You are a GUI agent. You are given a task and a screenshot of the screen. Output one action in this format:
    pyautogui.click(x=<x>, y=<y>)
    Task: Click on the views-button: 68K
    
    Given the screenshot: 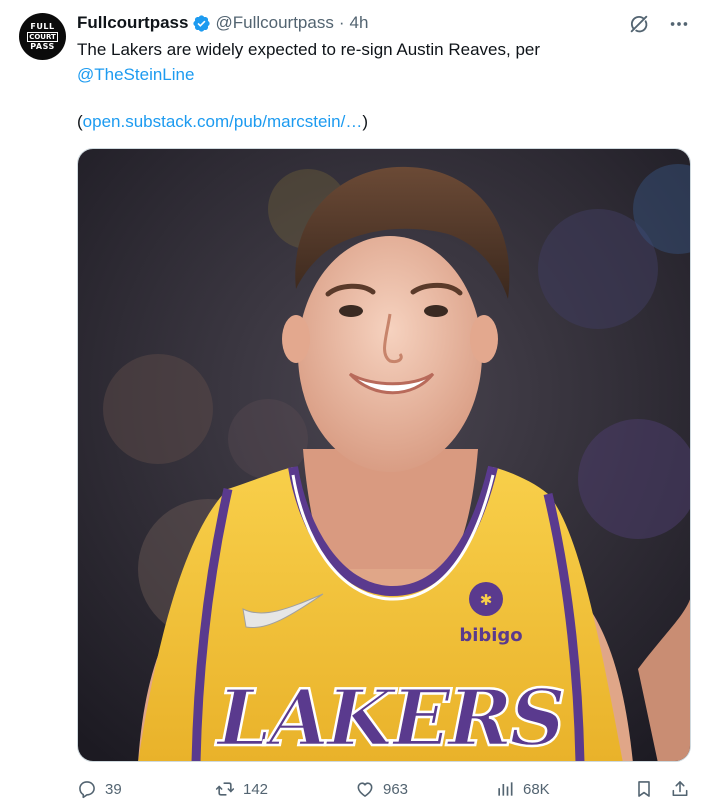 What is the action you would take?
    pyautogui.click(x=522, y=789)
    